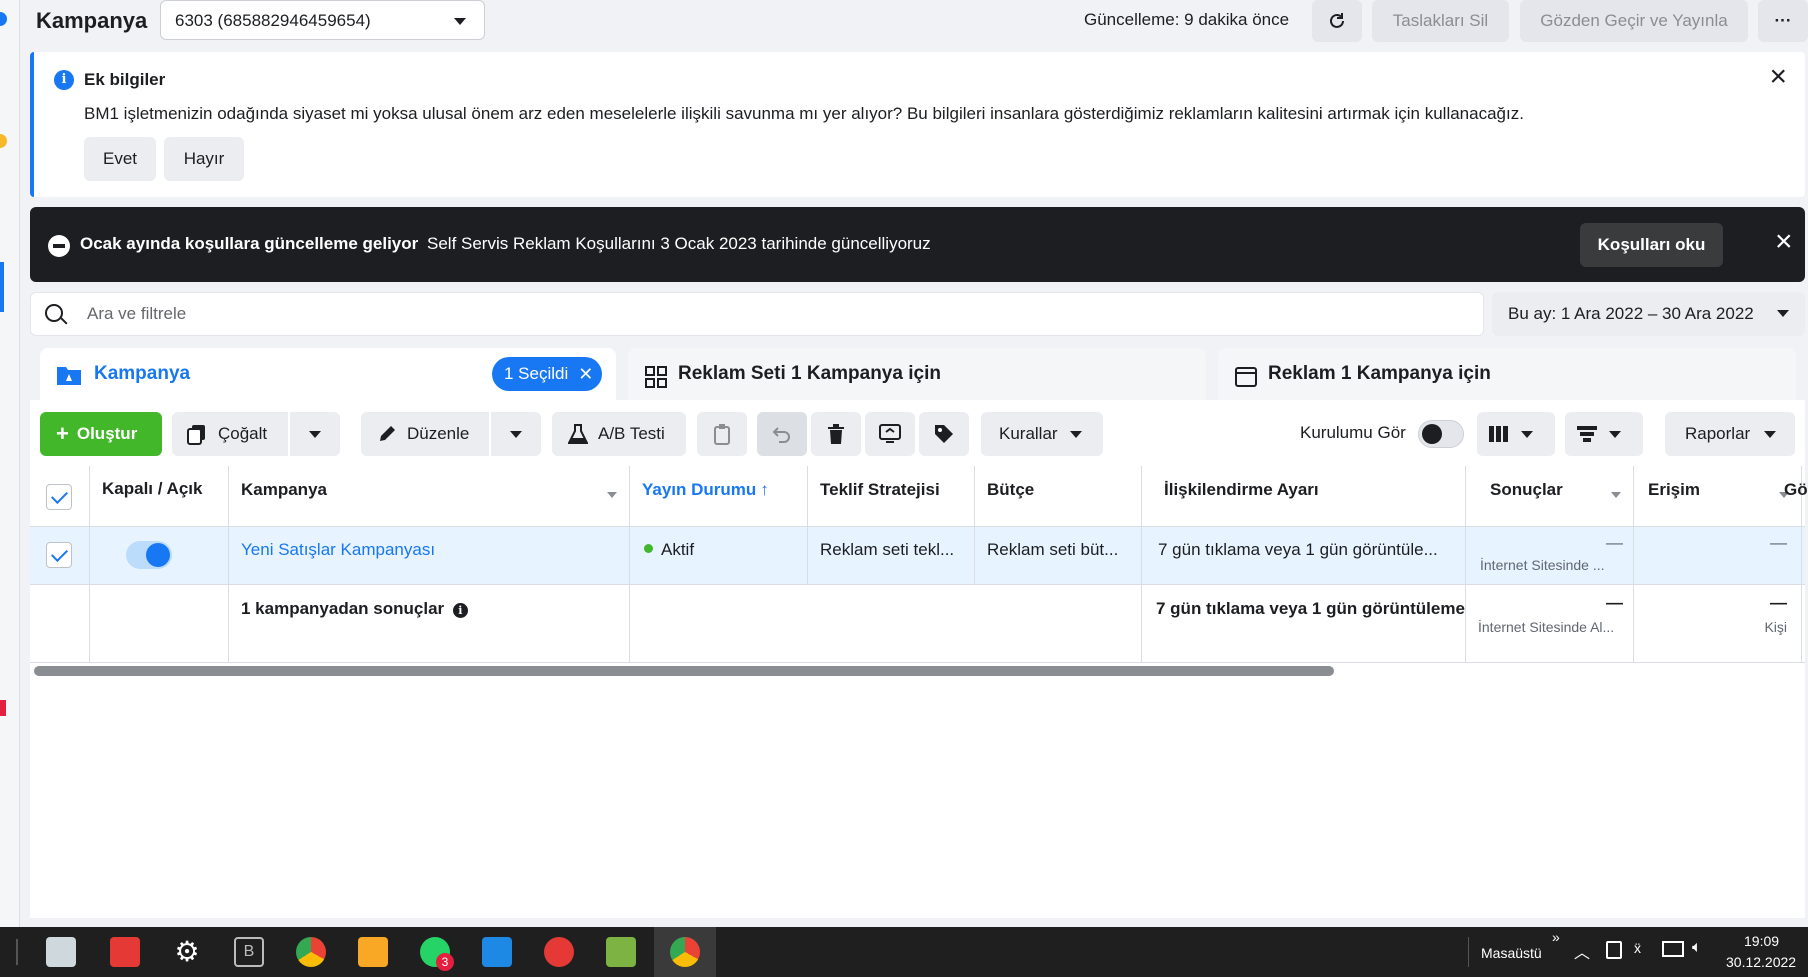 The width and height of the screenshot is (1808, 977). Describe the element at coordinates (322, 20) in the screenshot. I see `campaign-select: 6303 (685882946459654)` at that location.